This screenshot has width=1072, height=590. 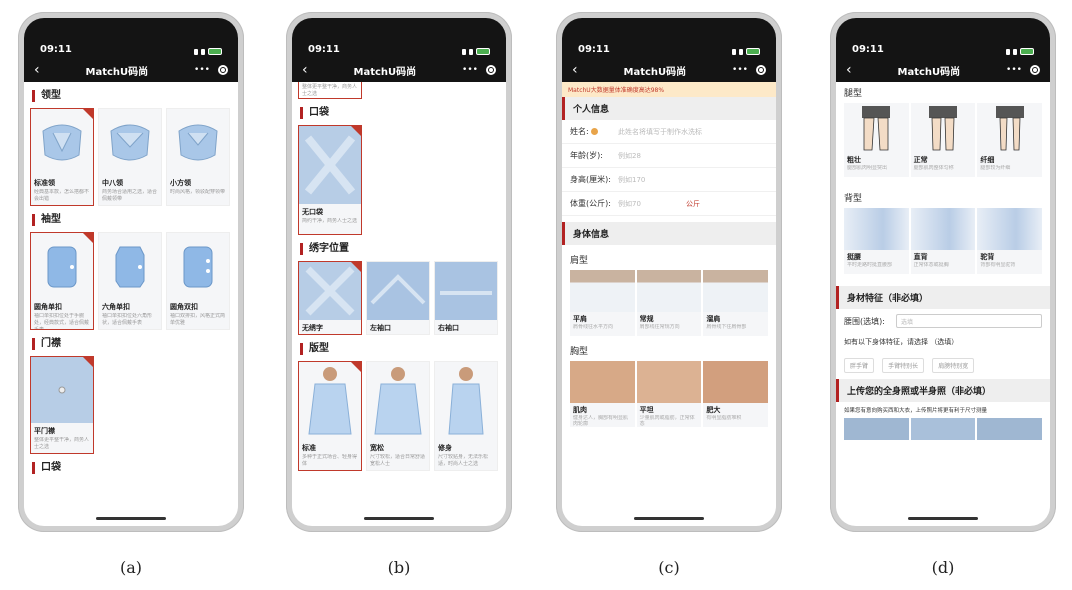 What do you see at coordinates (903, 365) in the screenshot?
I see `figure-chip: 手臂特别长` at bounding box center [903, 365].